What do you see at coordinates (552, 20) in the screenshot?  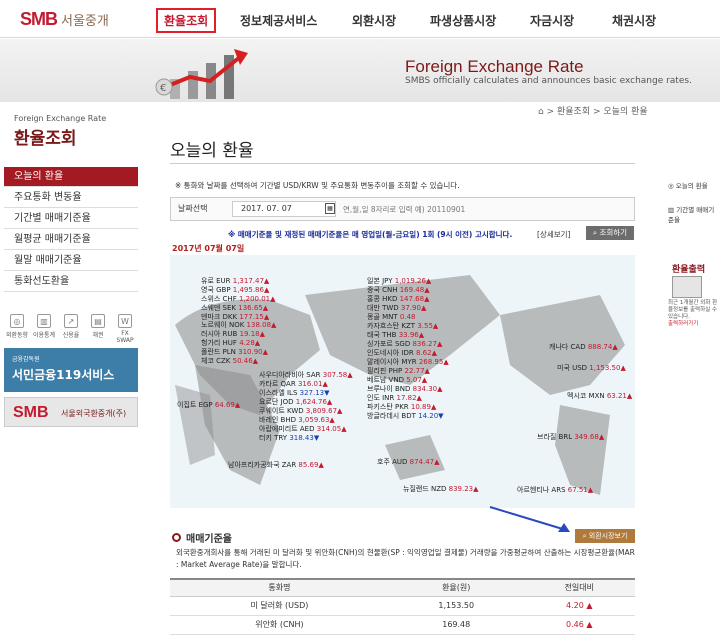 I see `nav-money-market: 자금시장` at bounding box center [552, 20].